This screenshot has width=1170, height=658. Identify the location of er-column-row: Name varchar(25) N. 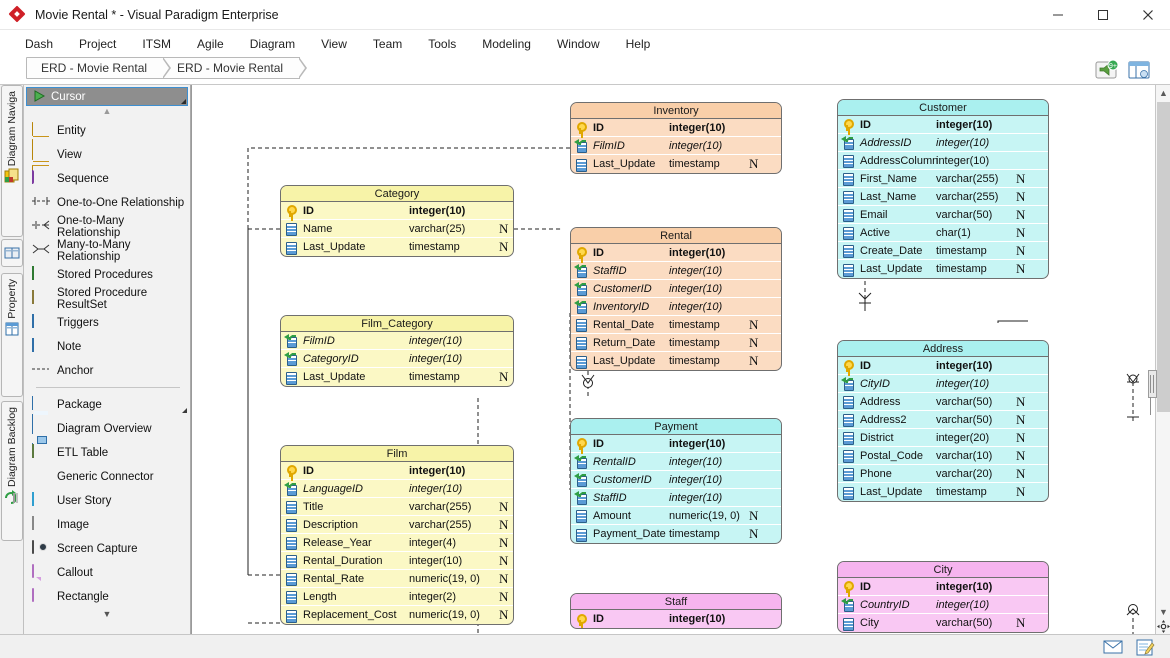
(397, 229).